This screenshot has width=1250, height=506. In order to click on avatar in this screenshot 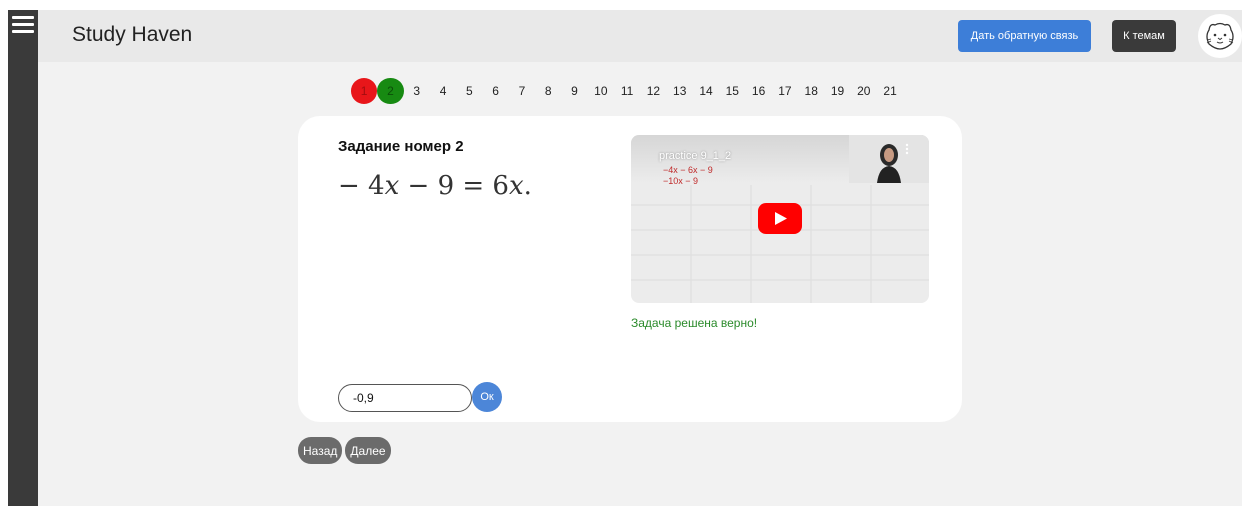, I will do `click(1220, 36)`.